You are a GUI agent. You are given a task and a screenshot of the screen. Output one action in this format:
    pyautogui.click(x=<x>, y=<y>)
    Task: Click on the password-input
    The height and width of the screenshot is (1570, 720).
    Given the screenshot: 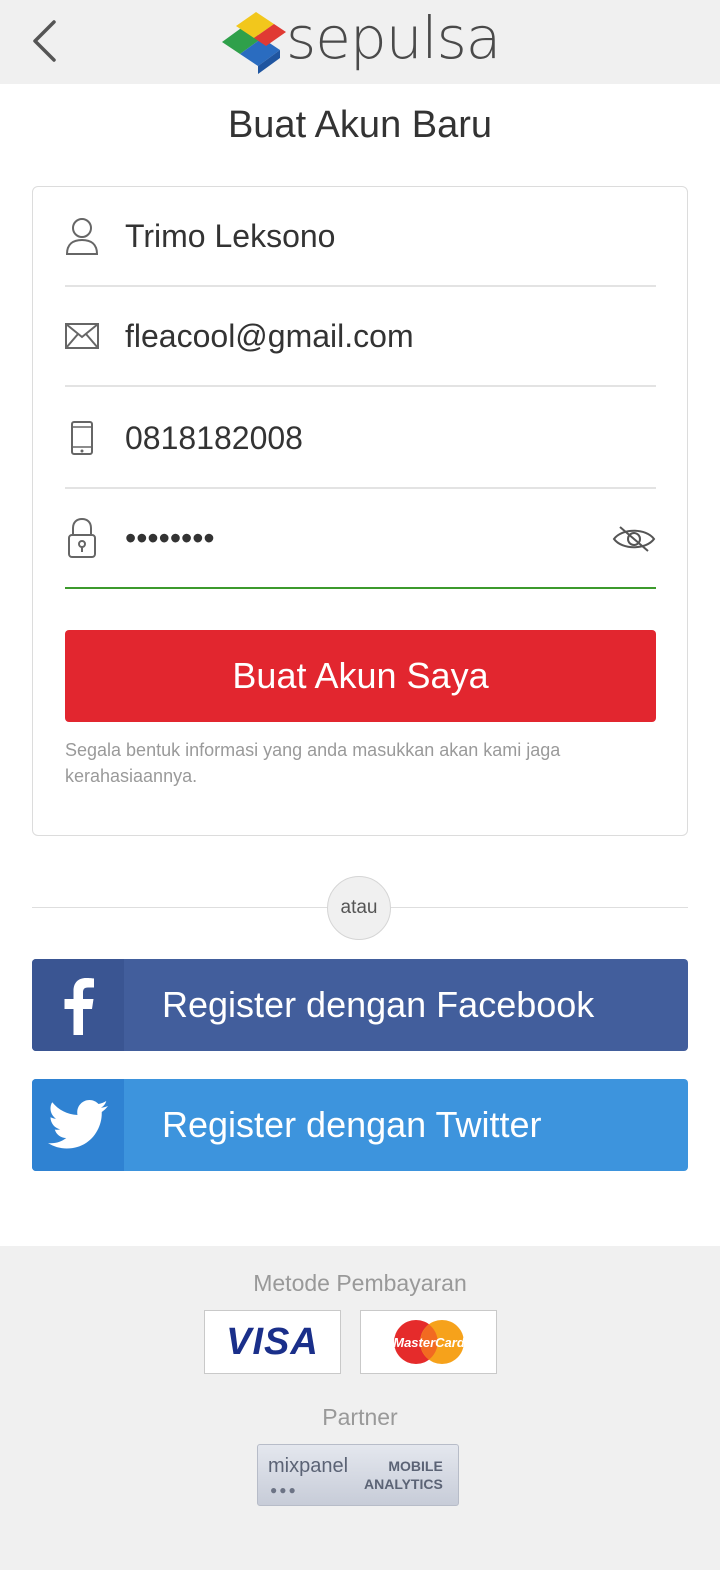 What is the action you would take?
    pyautogui.click(x=355, y=538)
    